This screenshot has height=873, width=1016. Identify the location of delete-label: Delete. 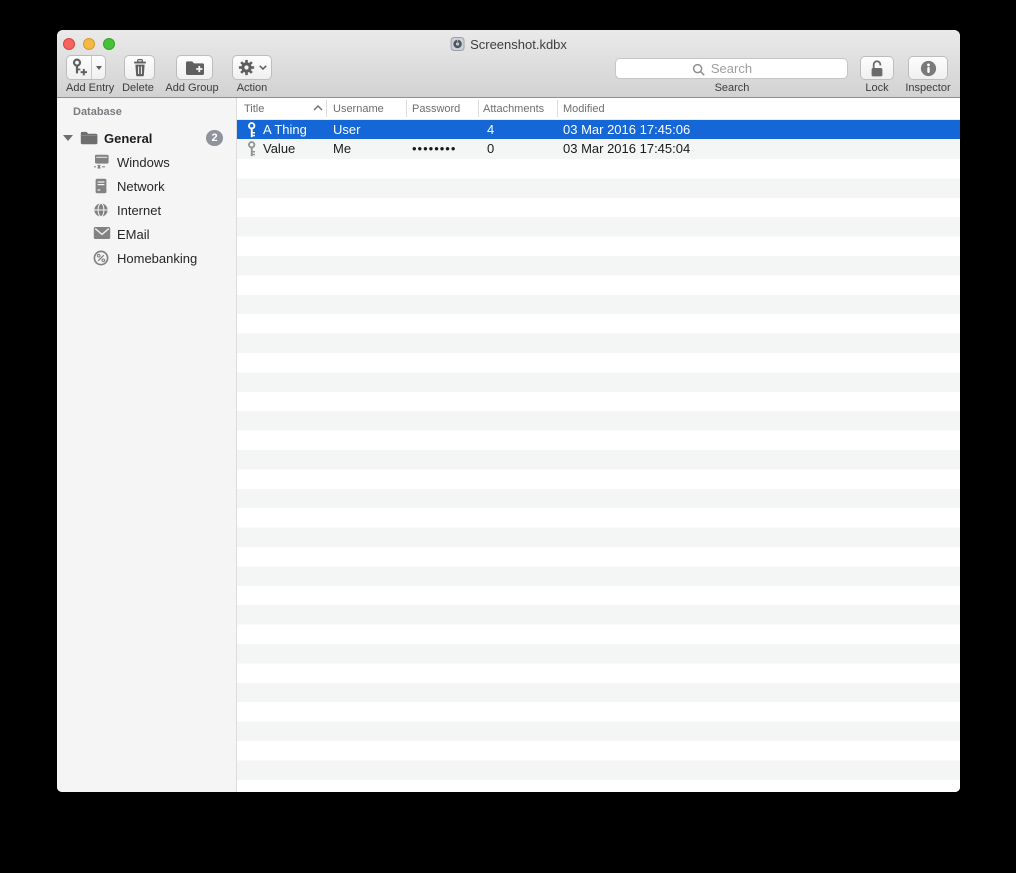
(138, 88).